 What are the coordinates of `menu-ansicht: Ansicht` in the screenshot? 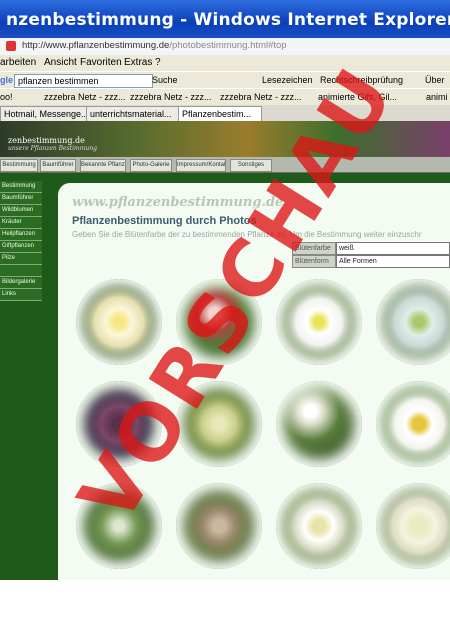 It's located at (60, 62).